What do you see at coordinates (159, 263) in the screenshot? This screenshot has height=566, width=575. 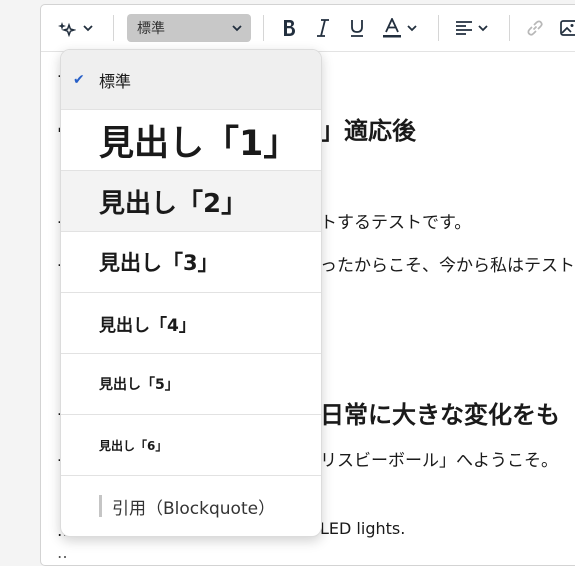 I see `menu-item-label: 見出し「3」` at bounding box center [159, 263].